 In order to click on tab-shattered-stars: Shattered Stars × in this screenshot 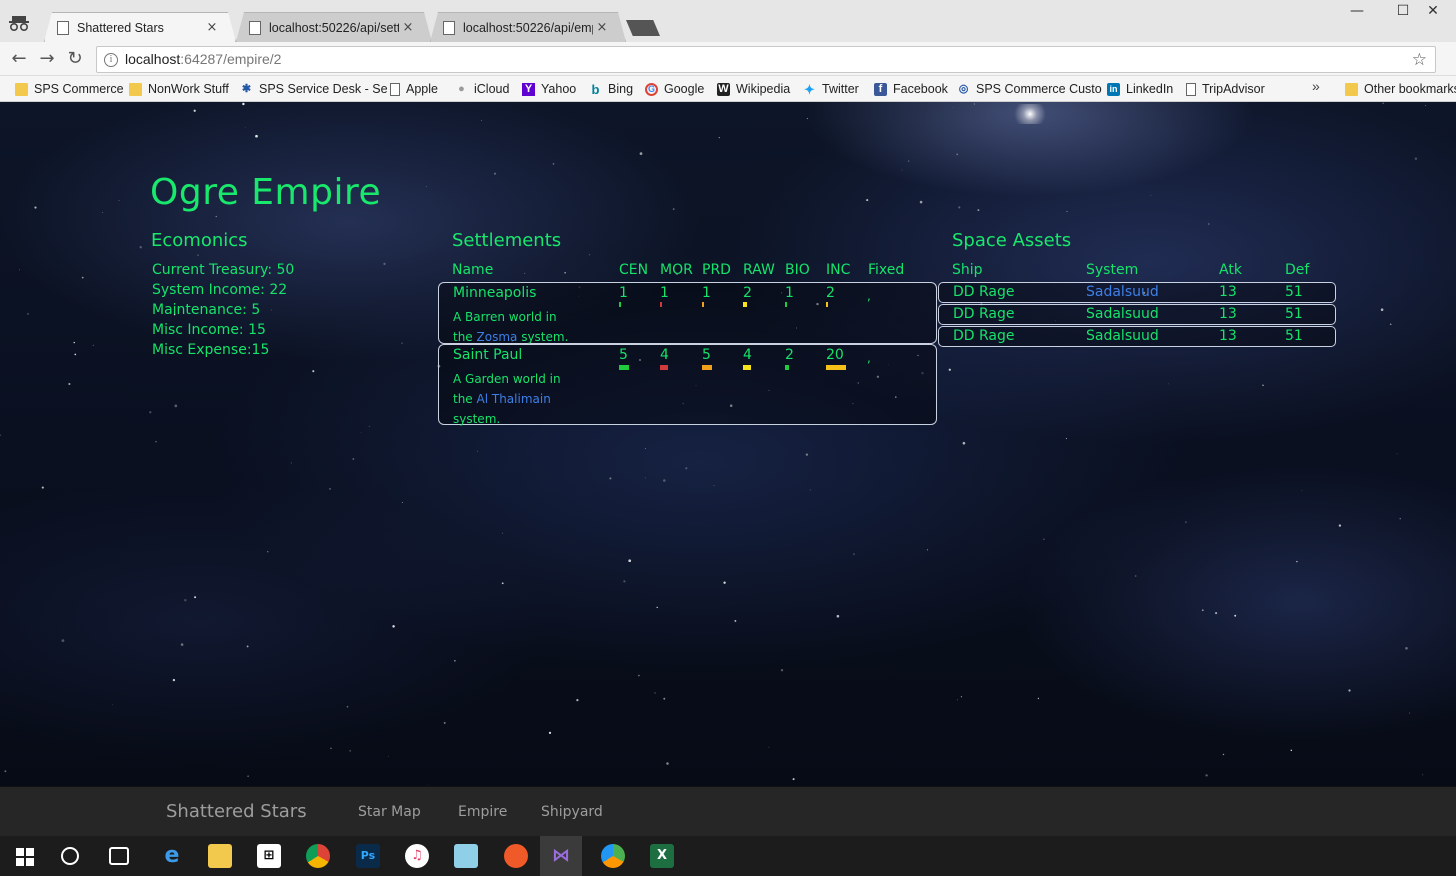, I will do `click(140, 27)`.